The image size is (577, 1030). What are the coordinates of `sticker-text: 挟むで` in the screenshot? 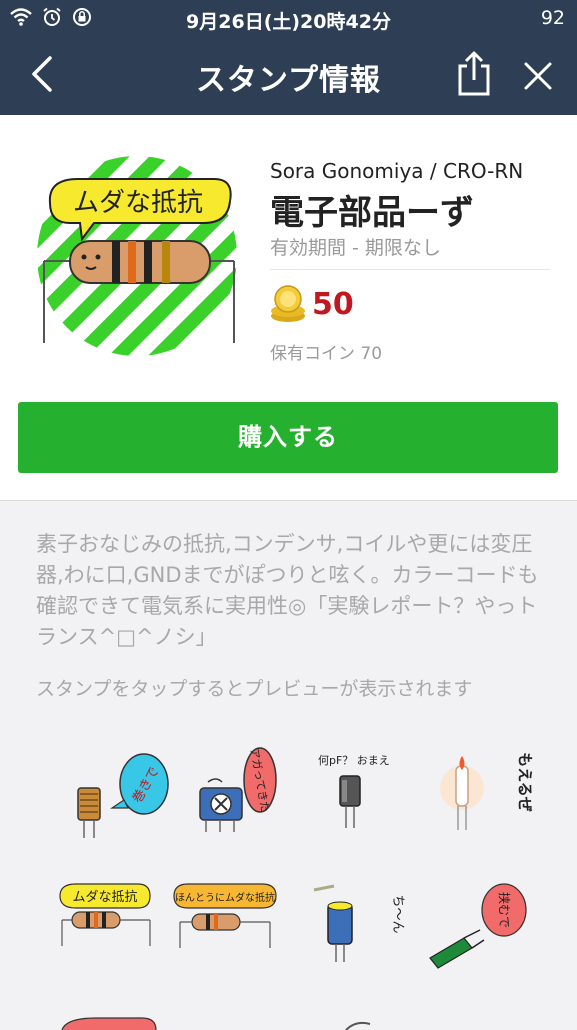 It's located at (504, 910).